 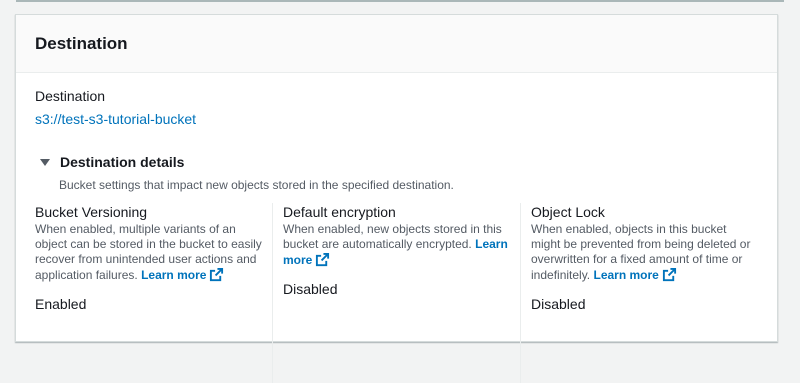 I want to click on object-lock-learn-more-link: Learn more, so click(x=635, y=274).